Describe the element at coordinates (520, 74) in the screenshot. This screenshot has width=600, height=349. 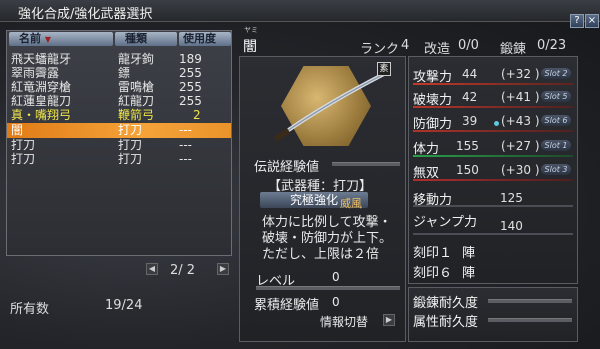
I see `stat-attack-bonus: (+32 )` at that location.